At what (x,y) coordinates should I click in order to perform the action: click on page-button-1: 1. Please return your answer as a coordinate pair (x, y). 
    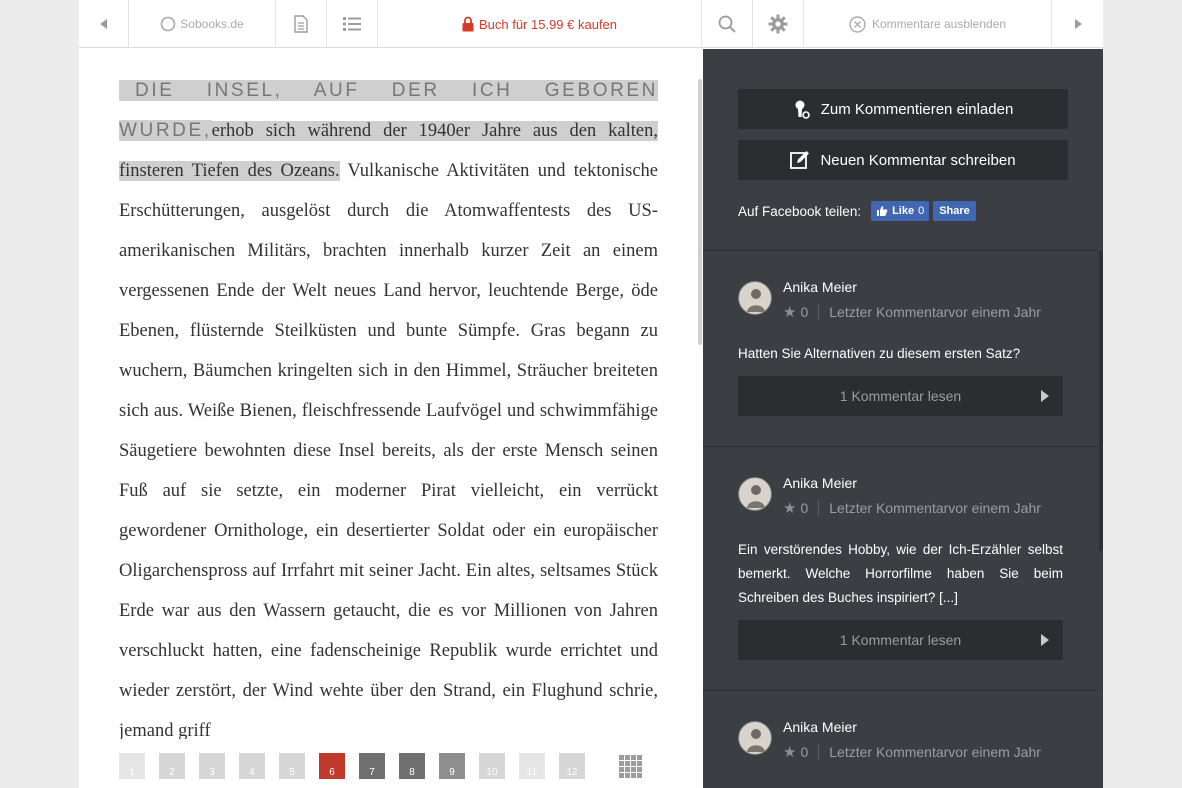
    Looking at the image, I should click on (132, 766).